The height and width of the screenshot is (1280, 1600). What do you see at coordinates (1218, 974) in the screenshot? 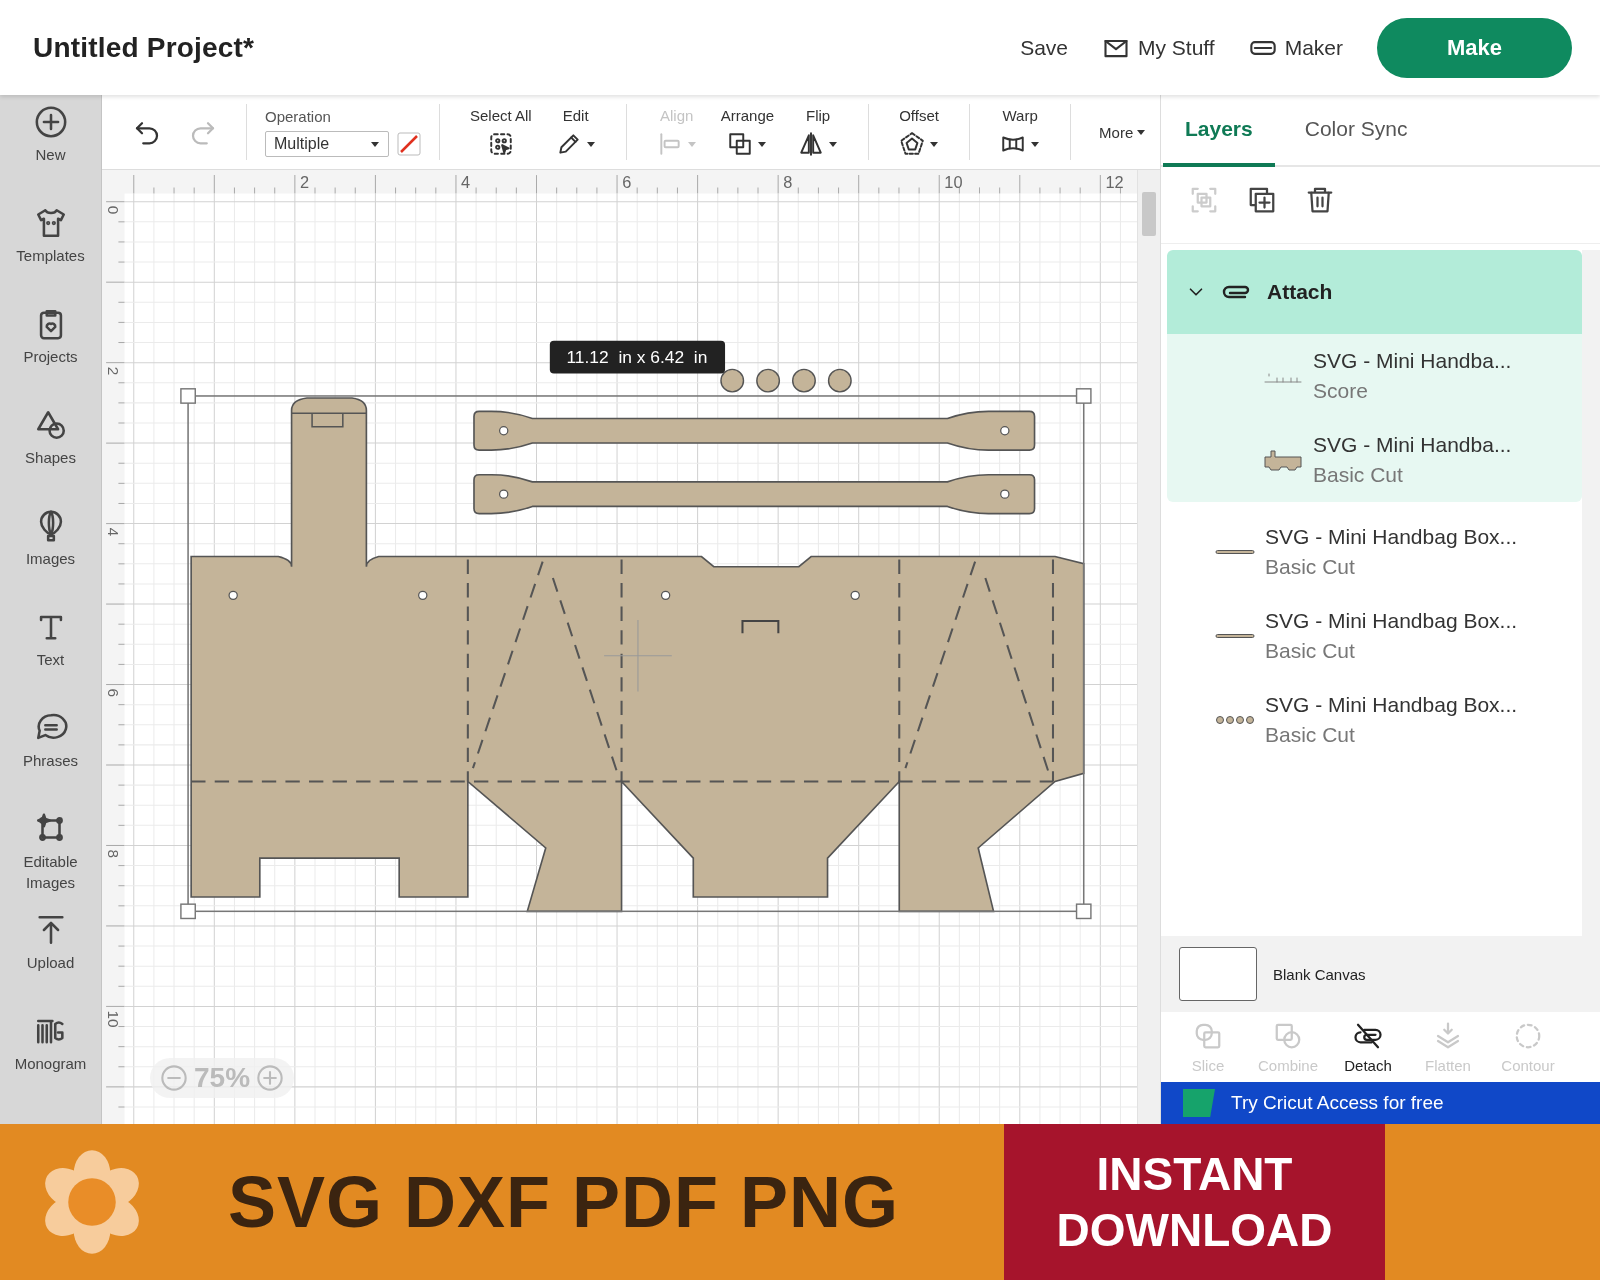
I see `canvas-swatch` at bounding box center [1218, 974].